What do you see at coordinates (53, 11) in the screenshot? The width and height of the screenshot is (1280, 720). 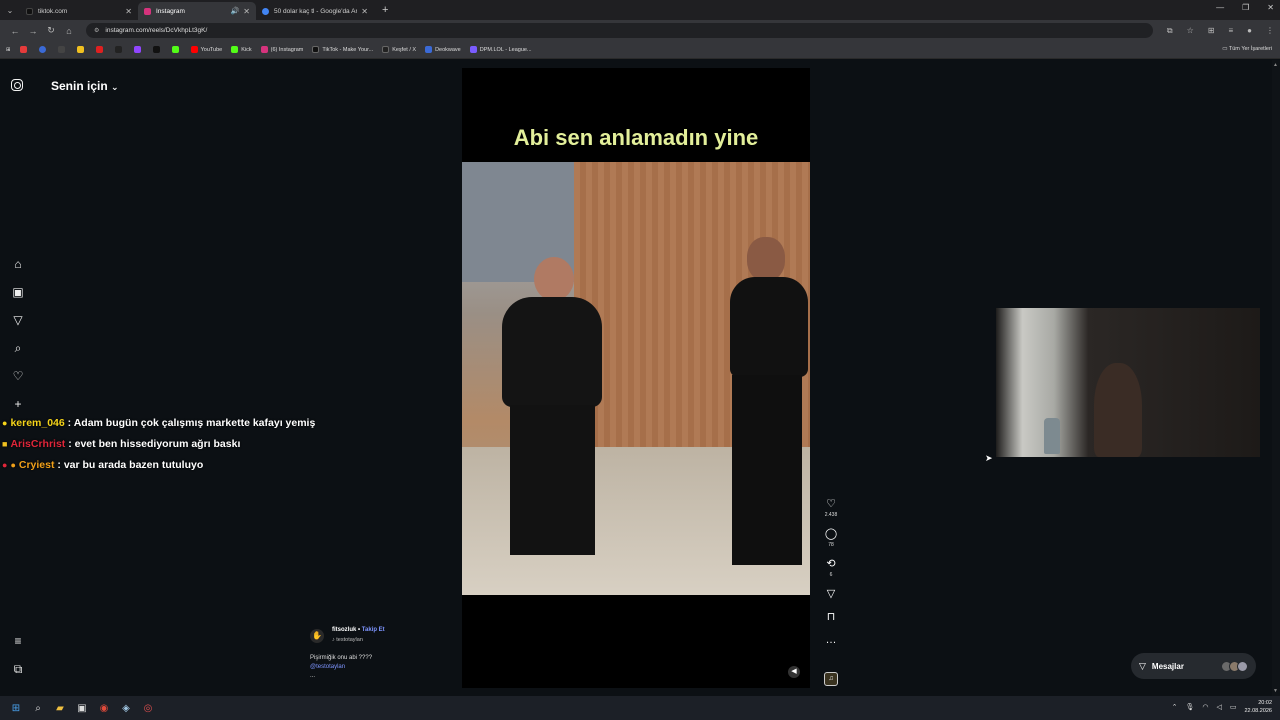 I see `tab-title: tiktok.com` at bounding box center [53, 11].